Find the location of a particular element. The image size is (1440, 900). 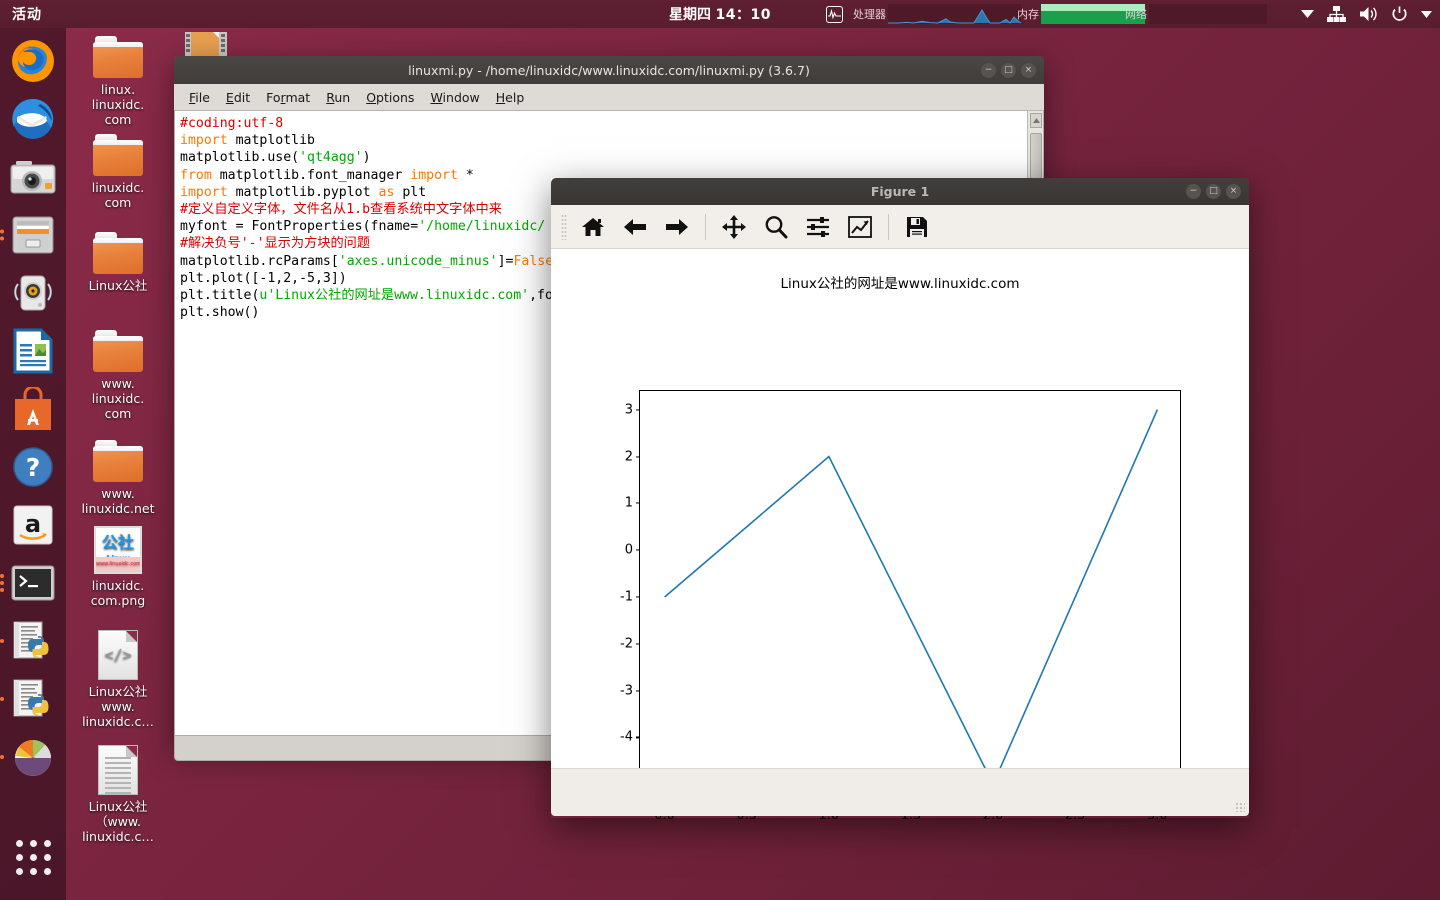

zoom-button is located at coordinates (776, 227).